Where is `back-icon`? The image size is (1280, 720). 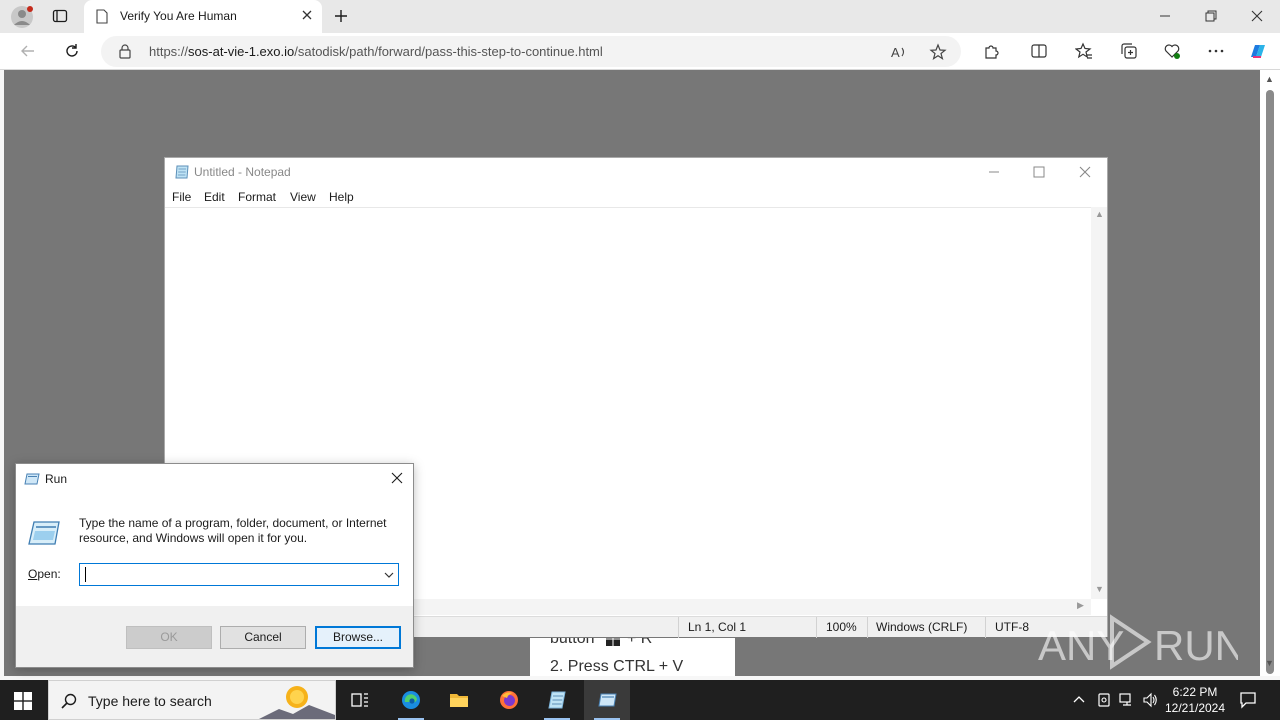 back-icon is located at coordinates (28, 51).